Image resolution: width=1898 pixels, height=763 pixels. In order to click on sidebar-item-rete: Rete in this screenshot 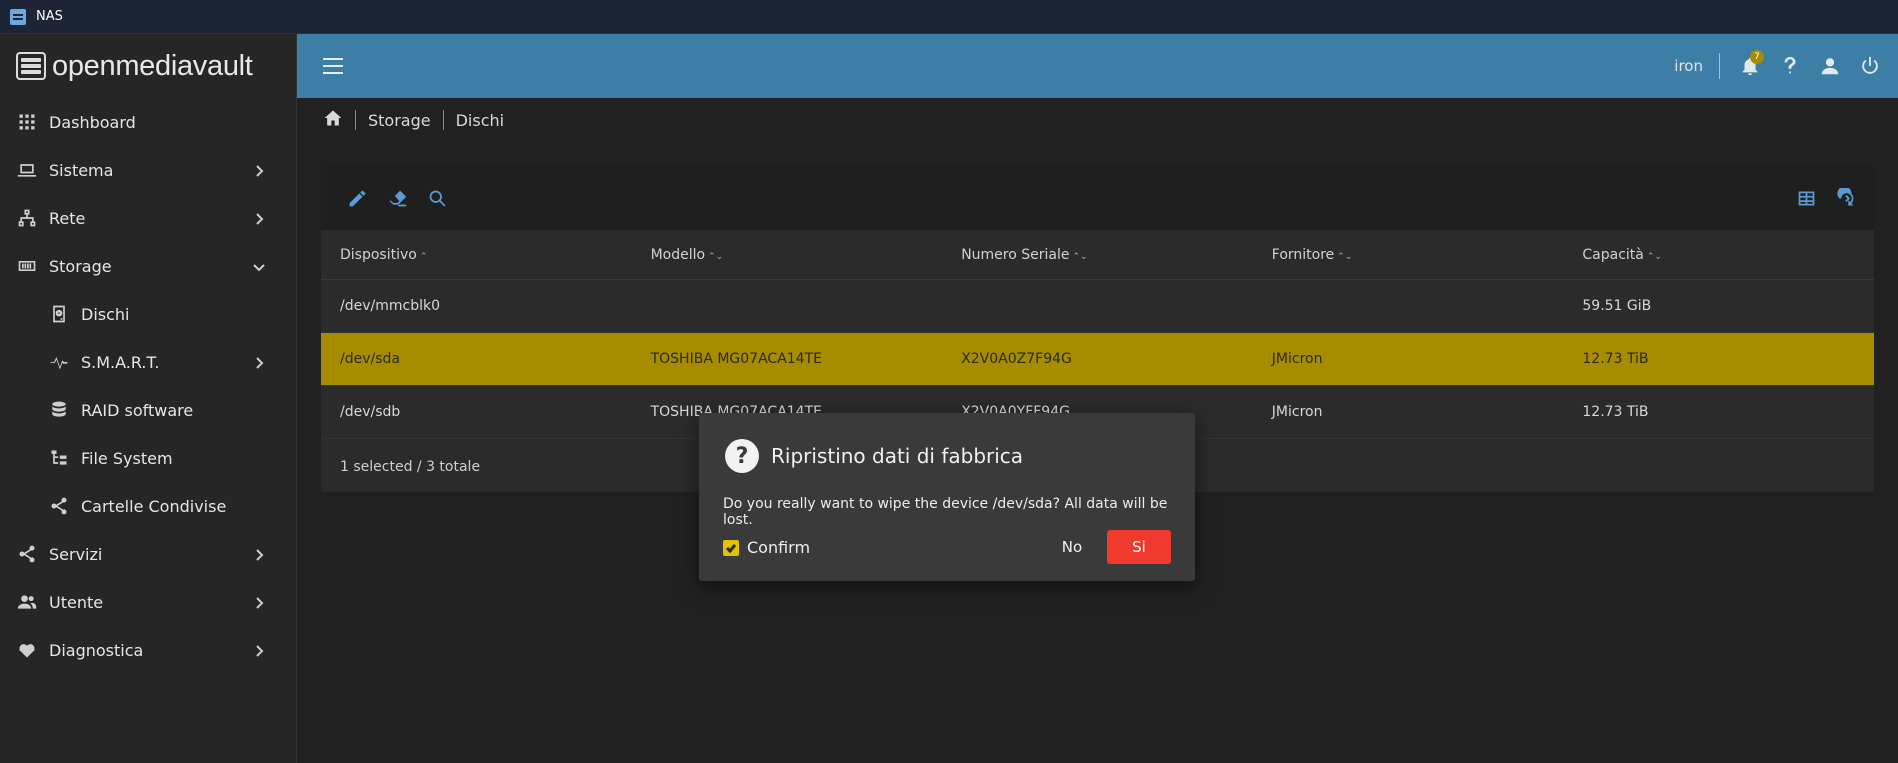, I will do `click(148, 218)`.